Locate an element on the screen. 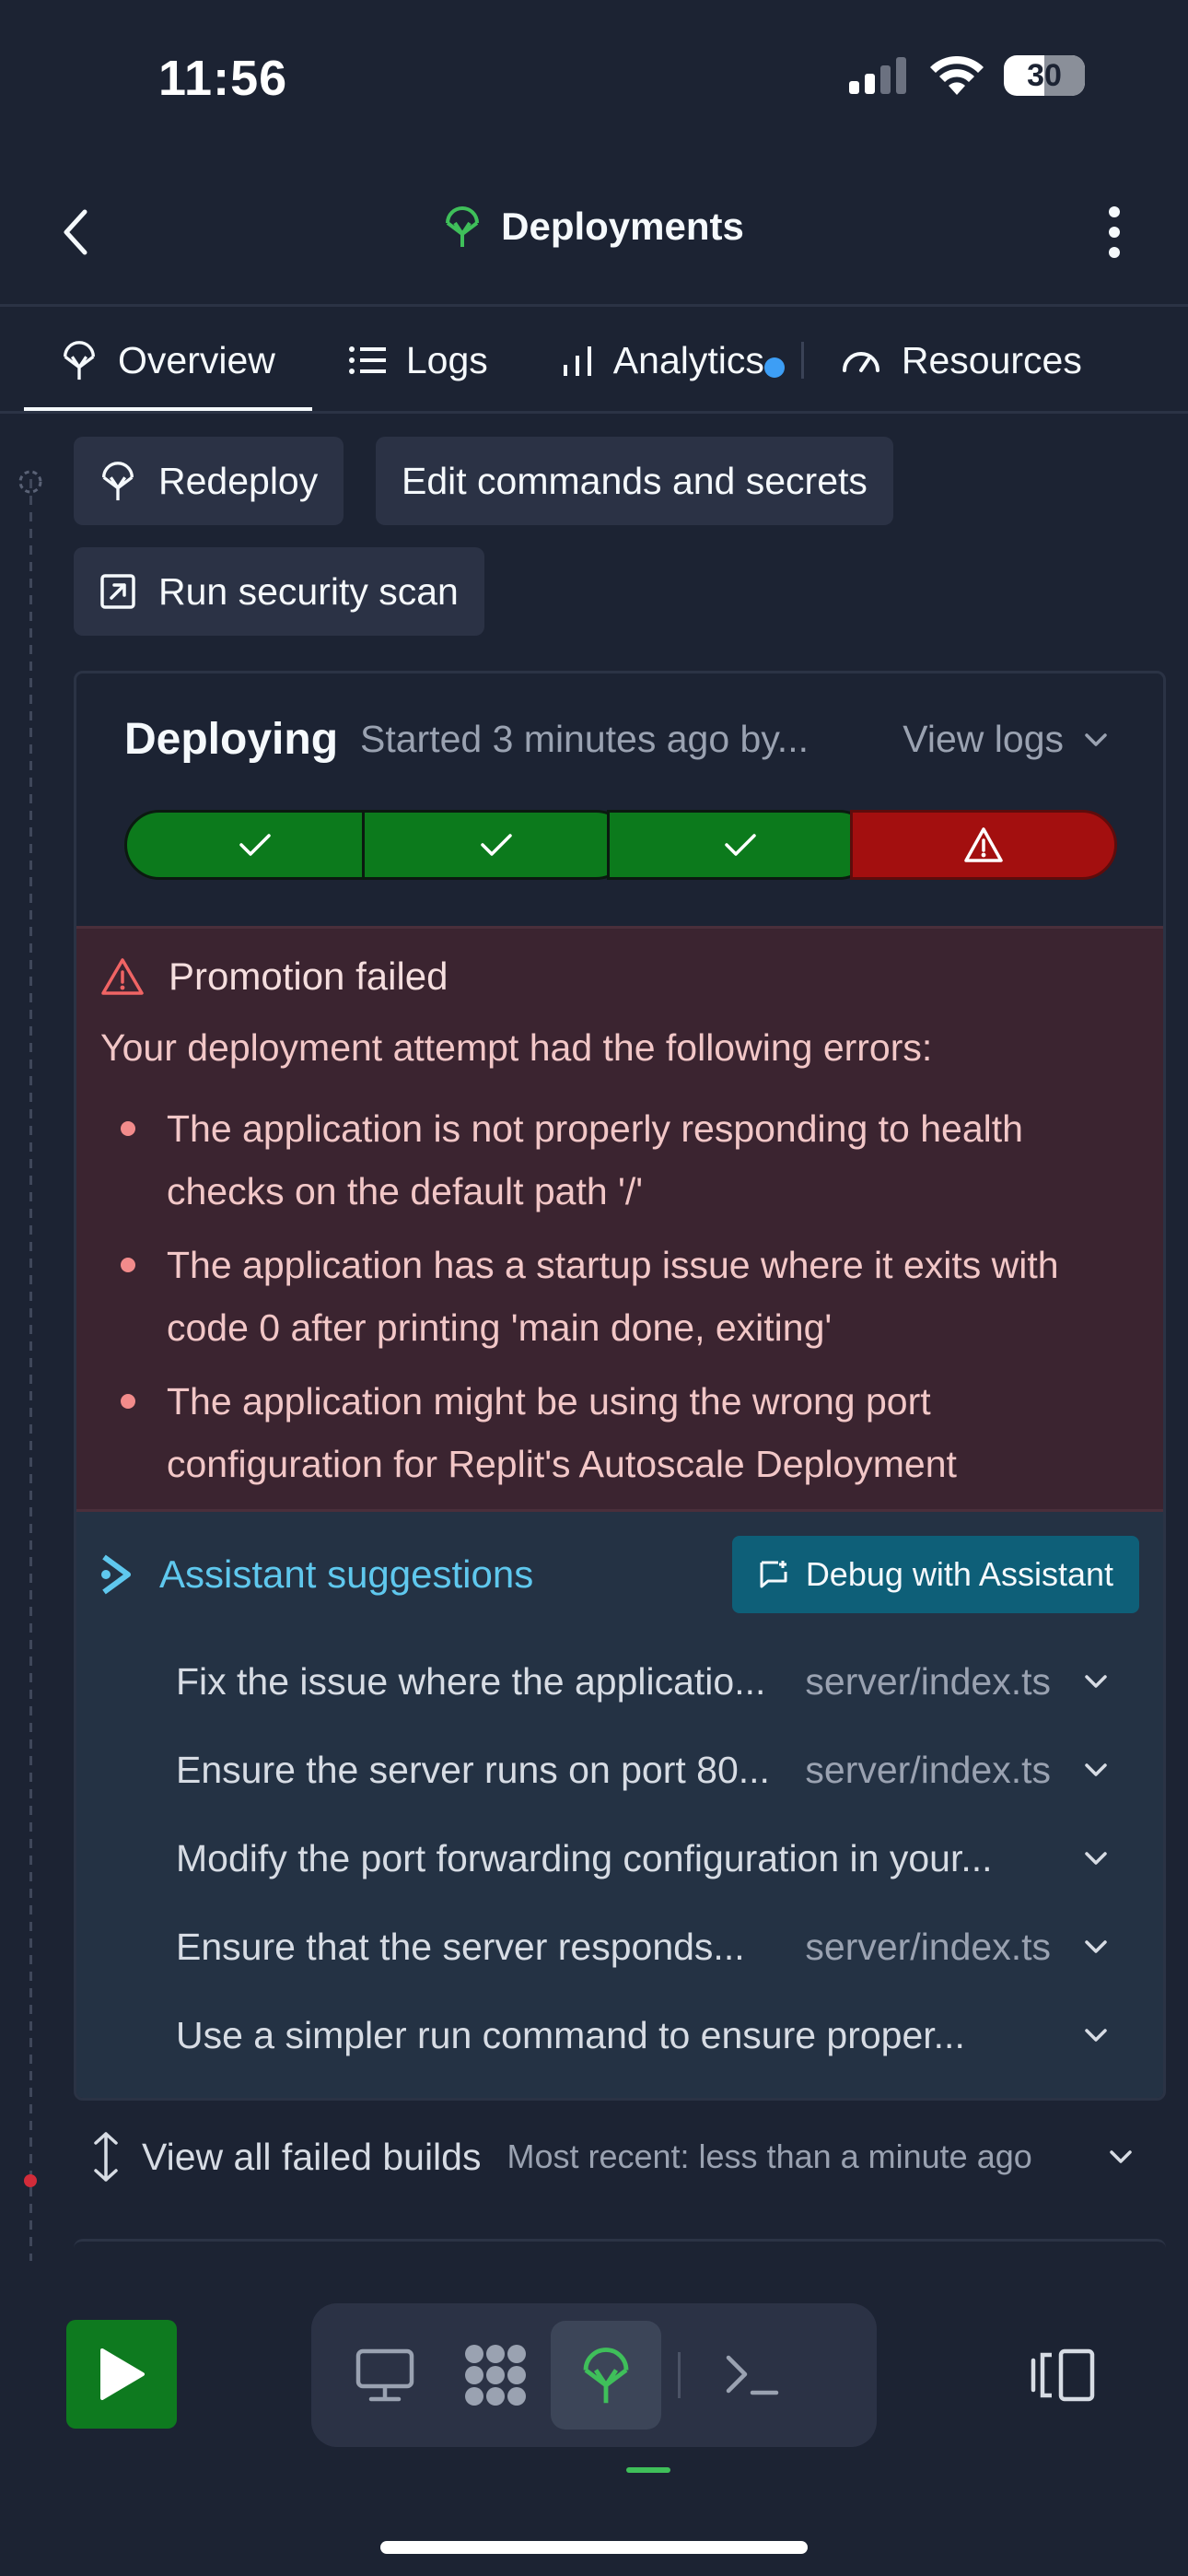  edit-commands-label: Edit commands and secrets is located at coordinates (635, 480).